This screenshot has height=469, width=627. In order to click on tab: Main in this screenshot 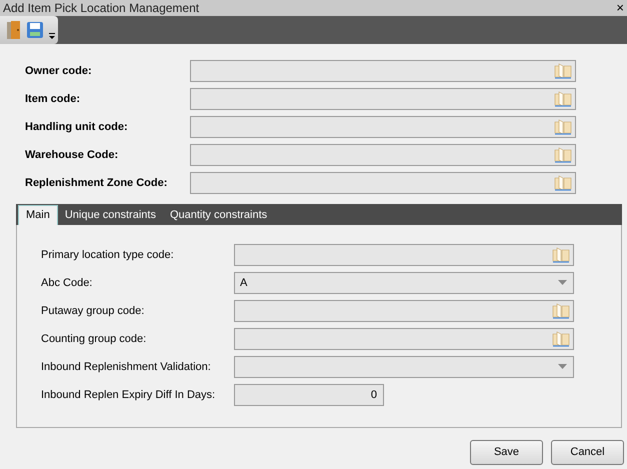, I will do `click(38, 215)`.